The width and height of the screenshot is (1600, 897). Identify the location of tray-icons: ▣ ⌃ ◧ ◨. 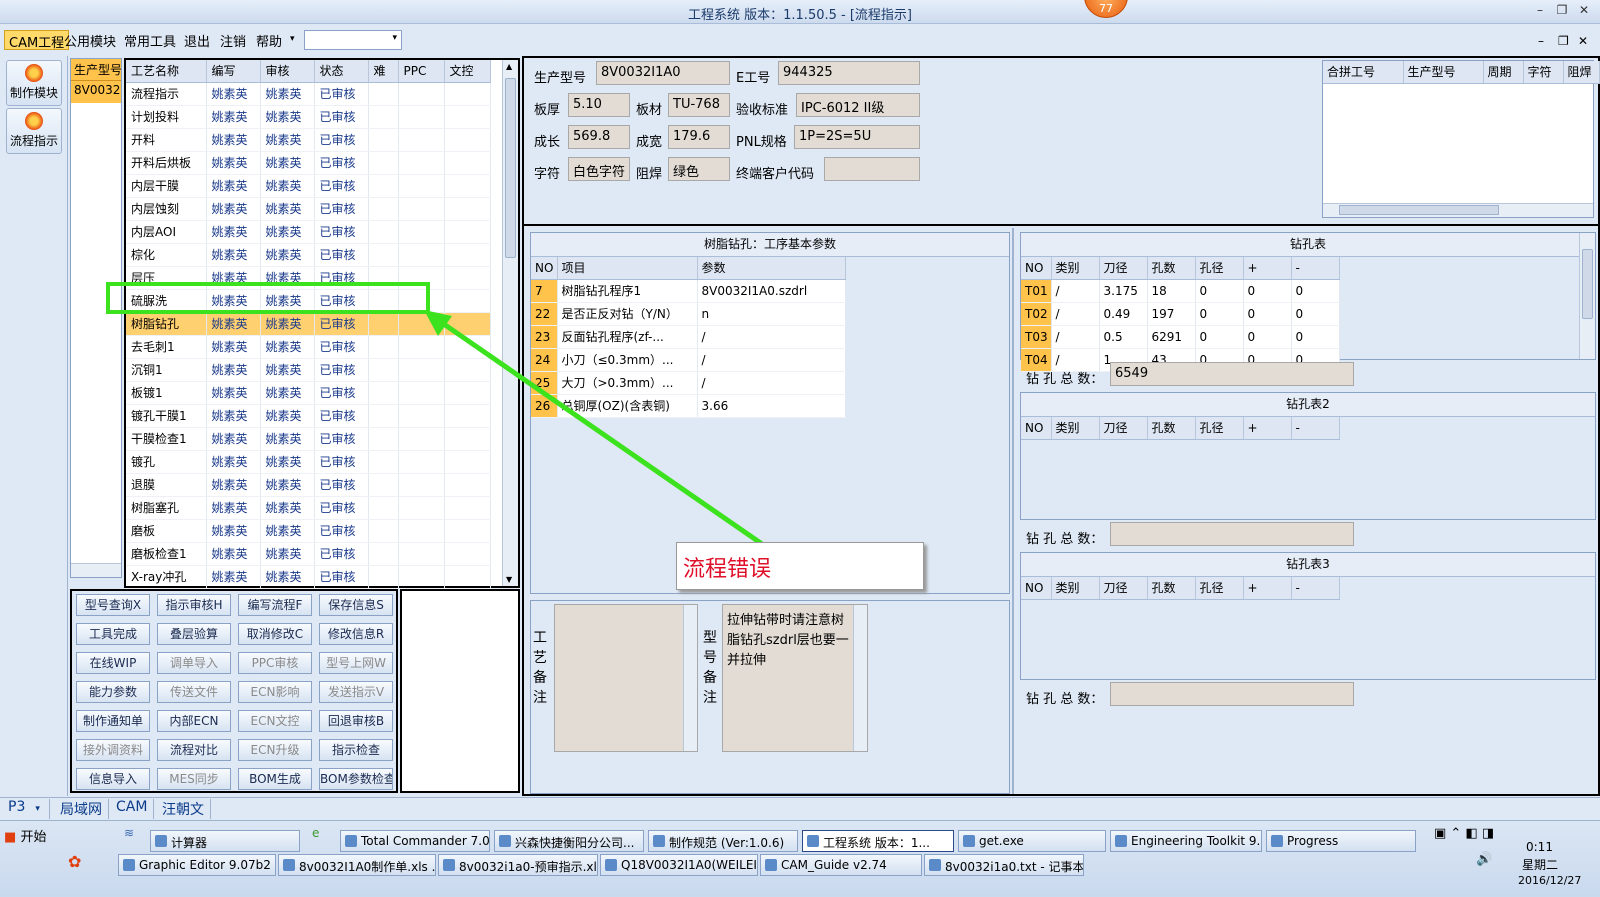
(1464, 833).